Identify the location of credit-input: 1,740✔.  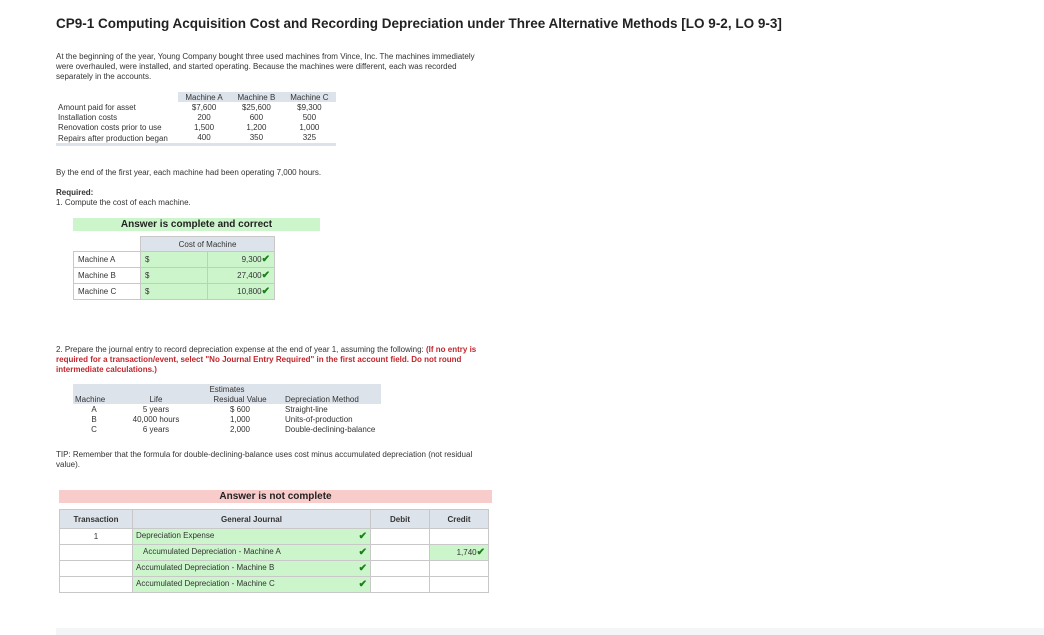
(459, 552).